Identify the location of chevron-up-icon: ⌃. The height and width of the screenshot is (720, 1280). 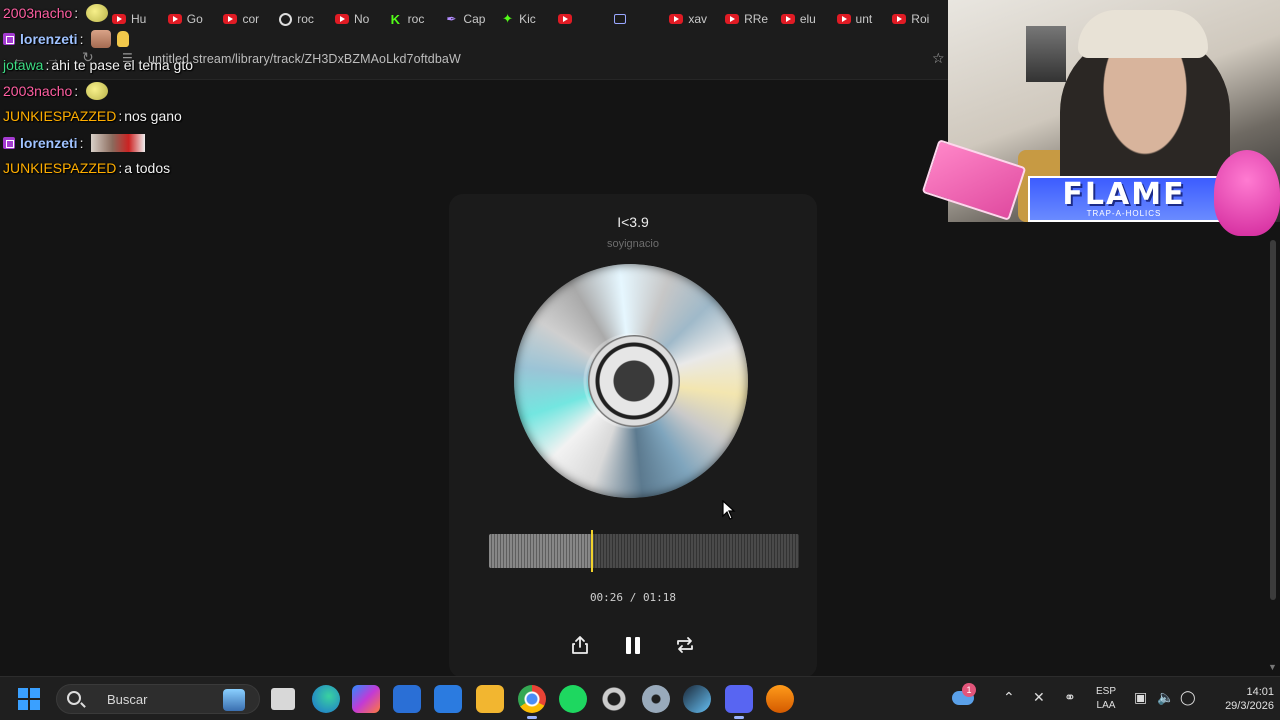
(1009, 697).